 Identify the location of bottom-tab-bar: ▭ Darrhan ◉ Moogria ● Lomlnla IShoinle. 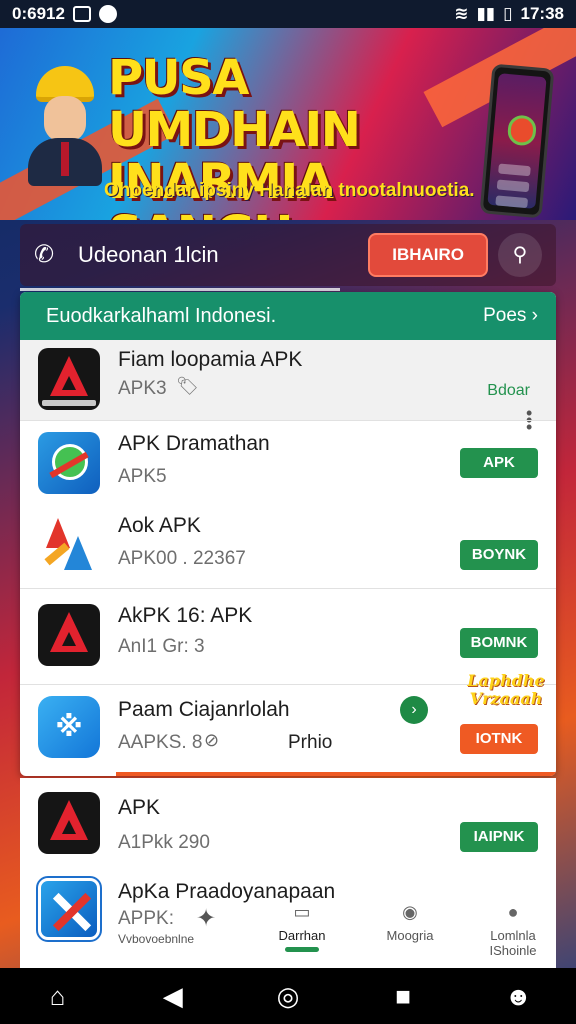
(368, 933).